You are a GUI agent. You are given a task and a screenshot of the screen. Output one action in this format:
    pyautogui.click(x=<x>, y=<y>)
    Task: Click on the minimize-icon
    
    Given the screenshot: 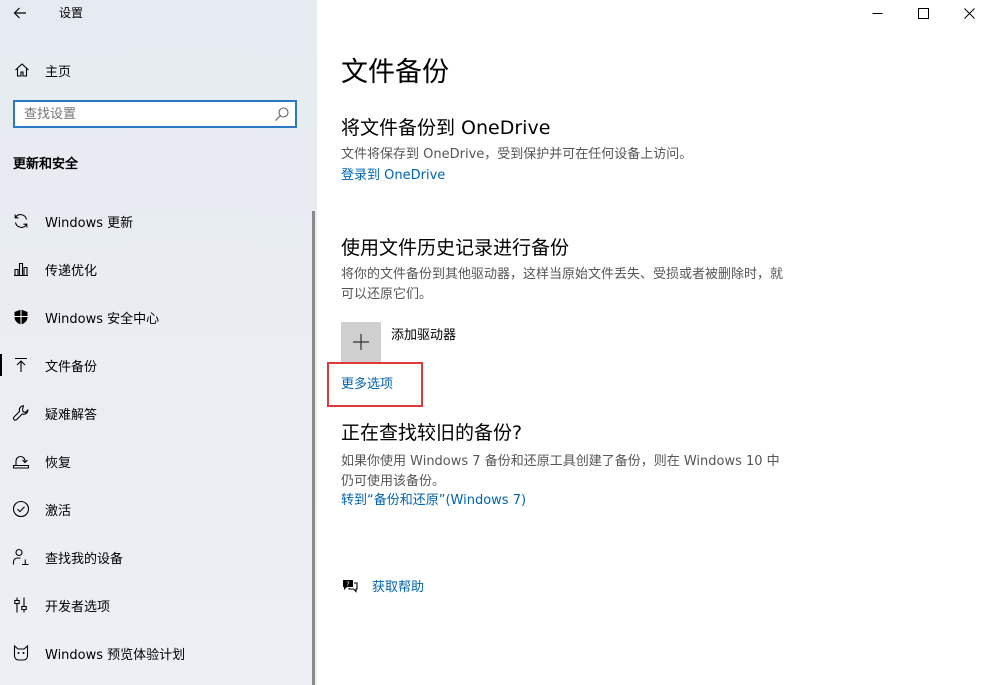 What is the action you would take?
    pyautogui.click(x=877, y=13)
    